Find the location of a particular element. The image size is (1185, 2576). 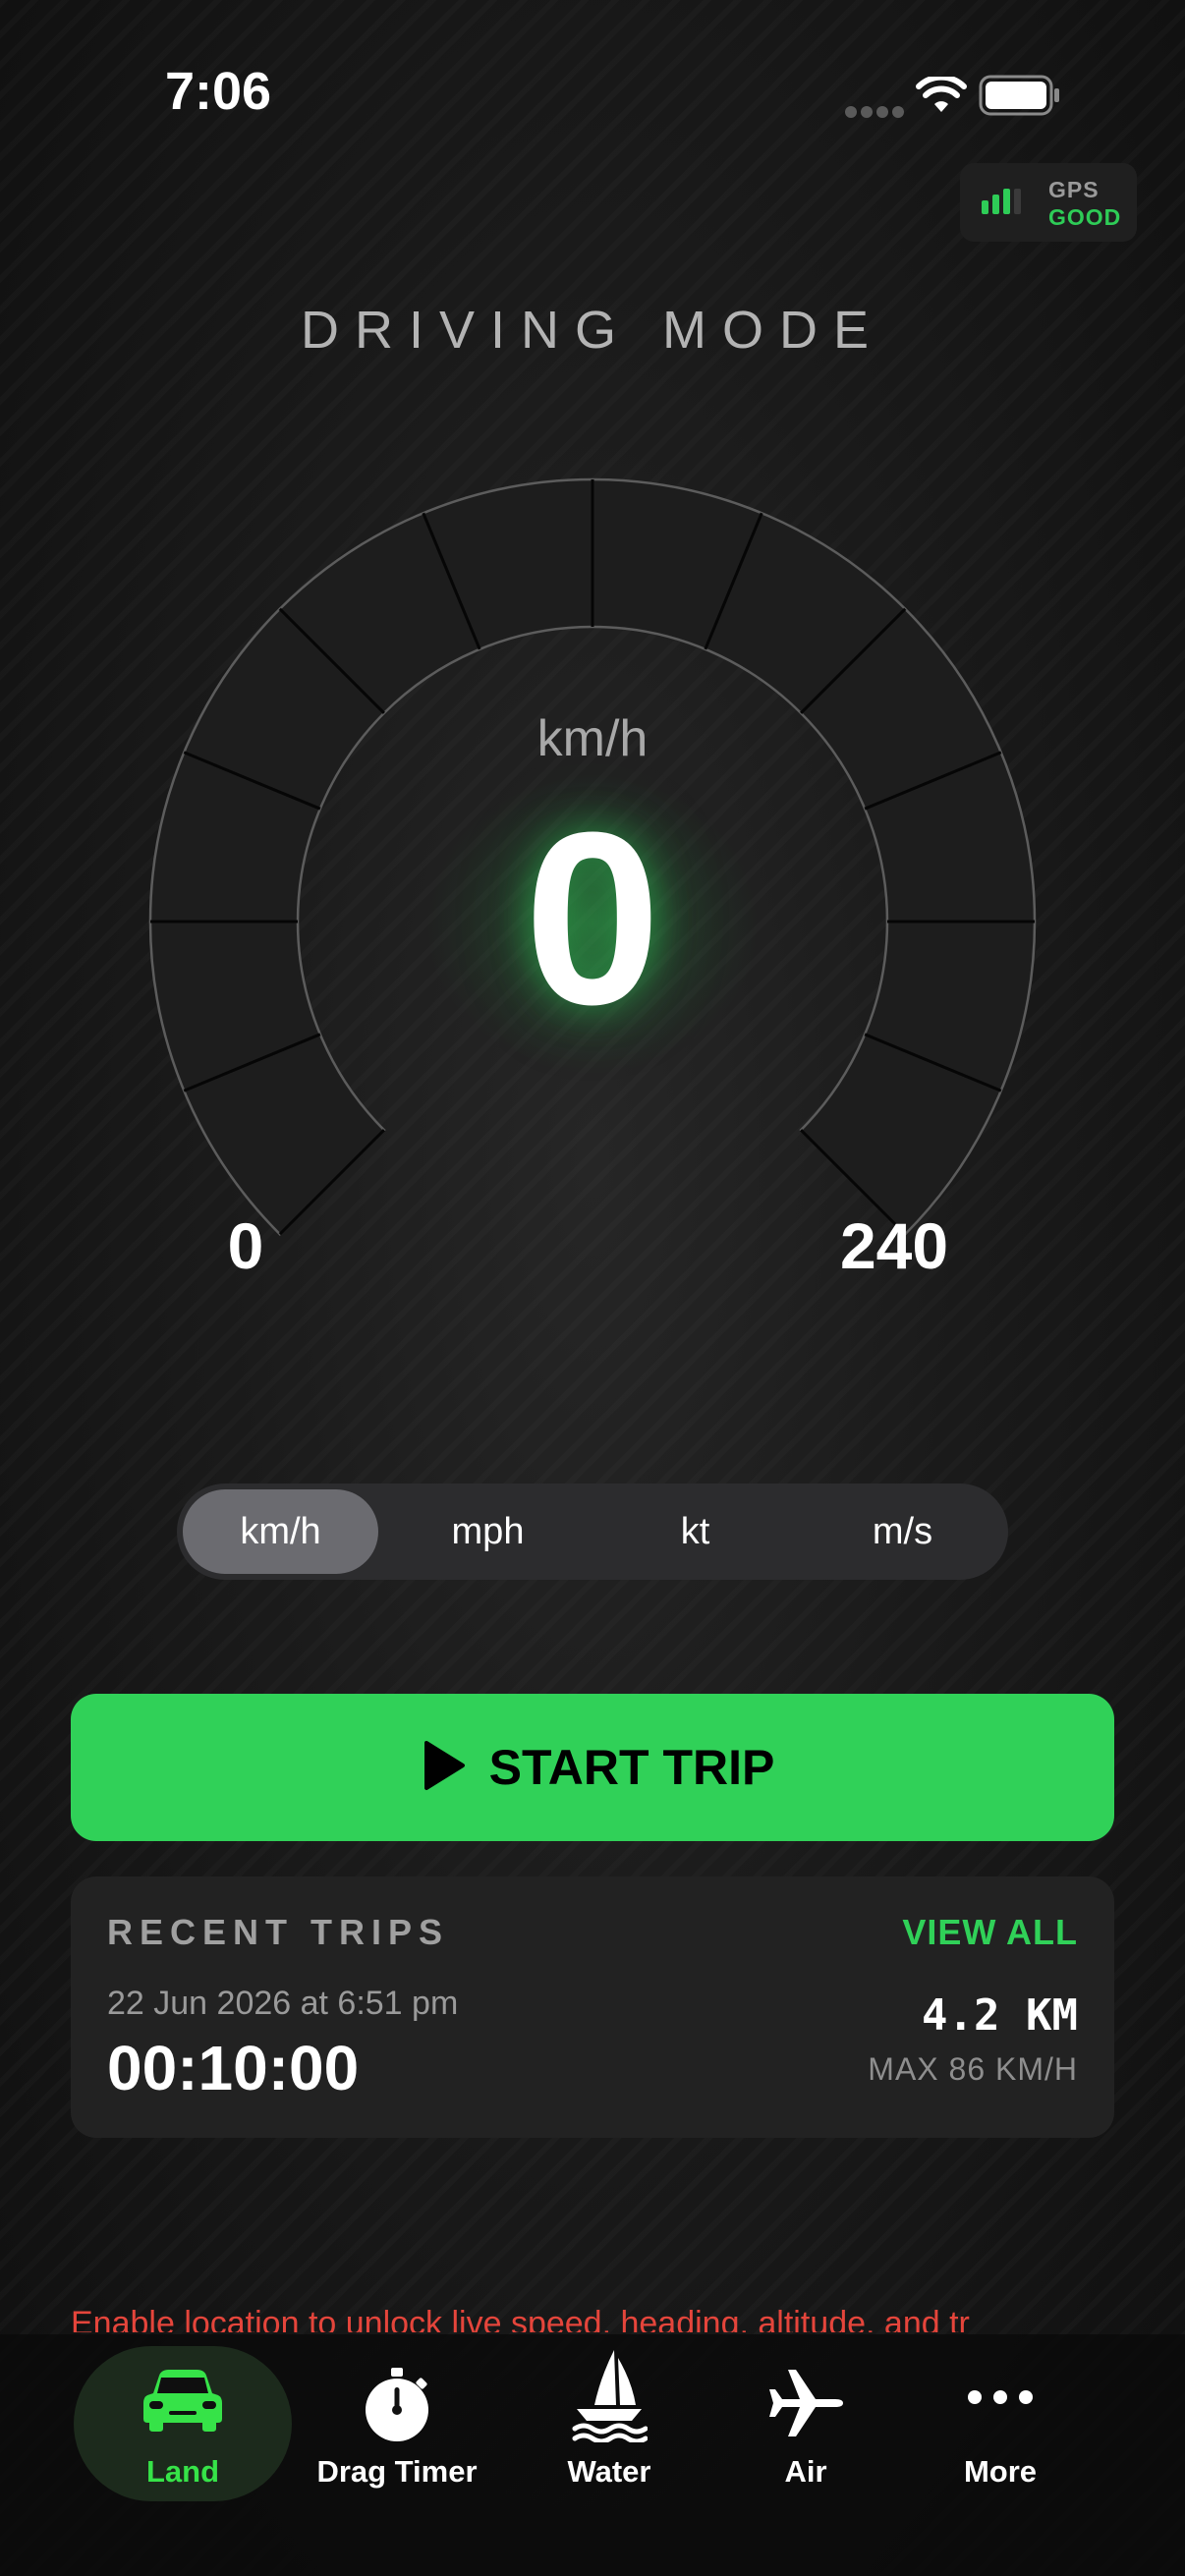

tab-water: Water is located at coordinates (609, 2423).